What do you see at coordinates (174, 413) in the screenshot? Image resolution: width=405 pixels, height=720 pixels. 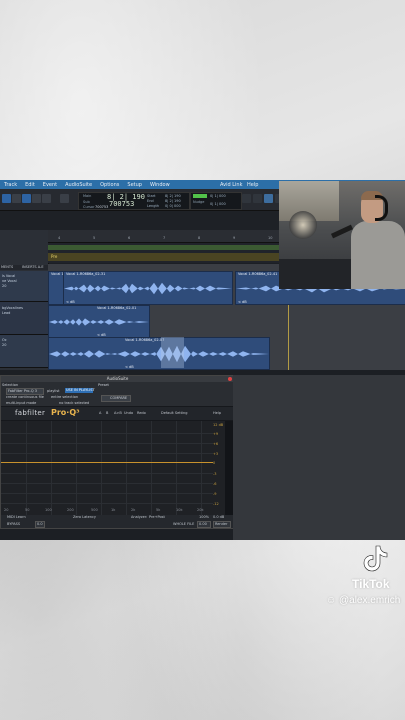 I see `preset-name: Default Setting` at bounding box center [174, 413].